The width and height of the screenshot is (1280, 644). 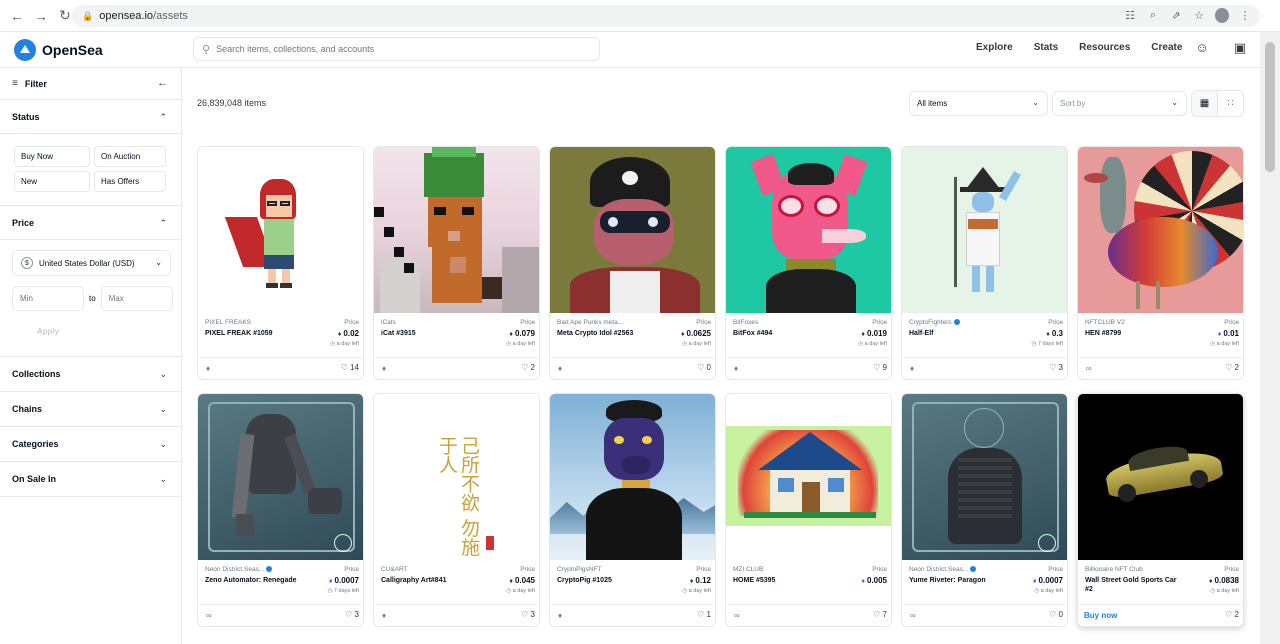 What do you see at coordinates (1166, 47) in the screenshot?
I see `nav-create: Create` at bounding box center [1166, 47].